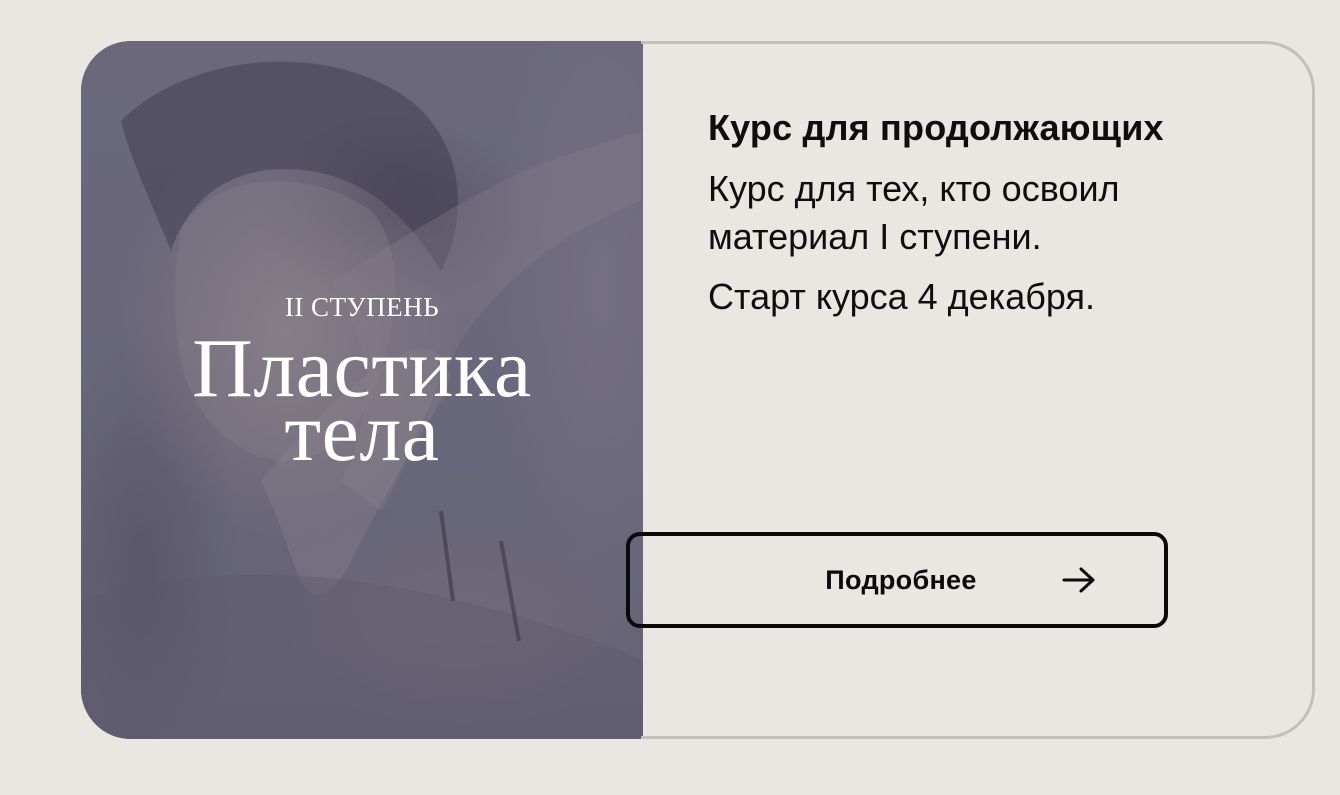 The width and height of the screenshot is (1340, 795). What do you see at coordinates (901, 579) in the screenshot?
I see `more-details-label: Подробнее` at bounding box center [901, 579].